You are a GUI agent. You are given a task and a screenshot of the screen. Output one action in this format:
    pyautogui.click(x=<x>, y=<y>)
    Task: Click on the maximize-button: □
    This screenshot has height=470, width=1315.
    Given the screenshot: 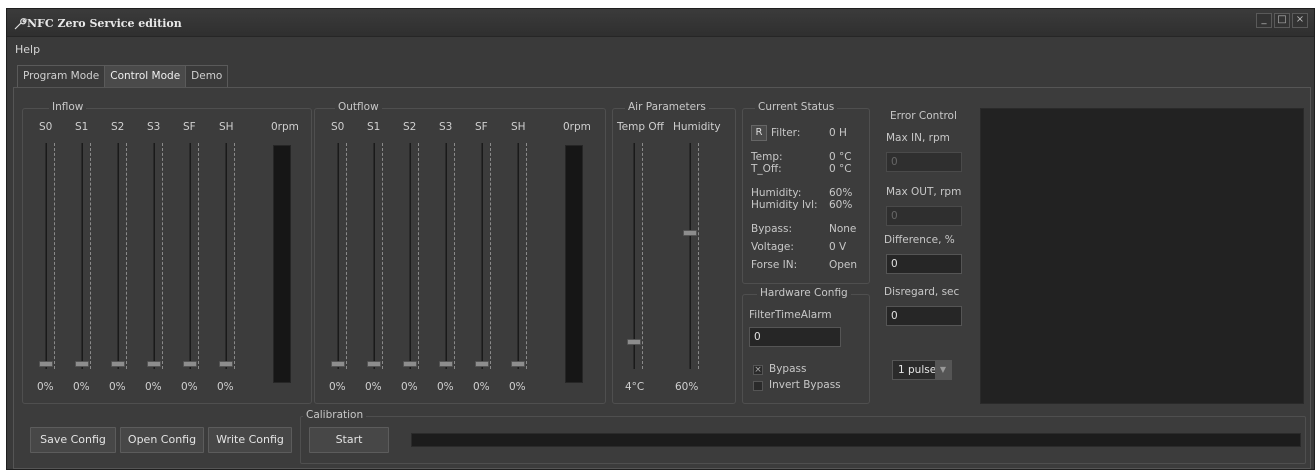 What is the action you would take?
    pyautogui.click(x=1282, y=20)
    